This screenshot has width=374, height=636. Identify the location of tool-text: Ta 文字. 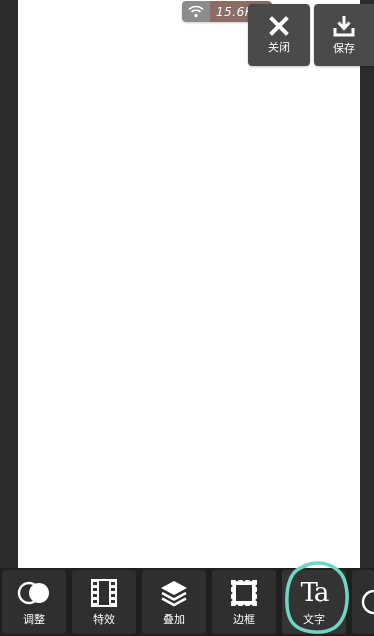
(314, 602).